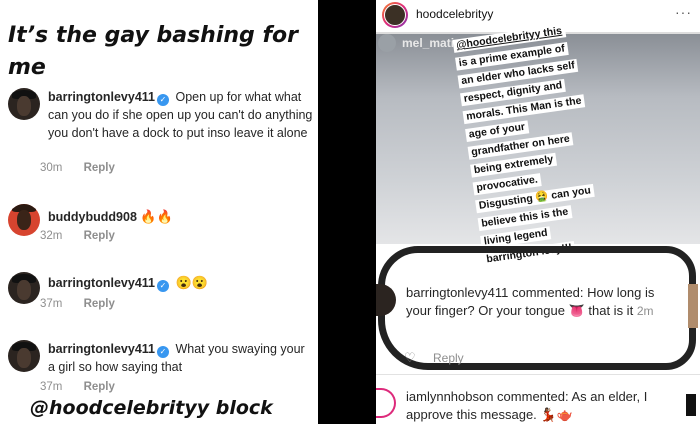  Describe the element at coordinates (683, 12) in the screenshot. I see `more-options-icon: ···` at that location.